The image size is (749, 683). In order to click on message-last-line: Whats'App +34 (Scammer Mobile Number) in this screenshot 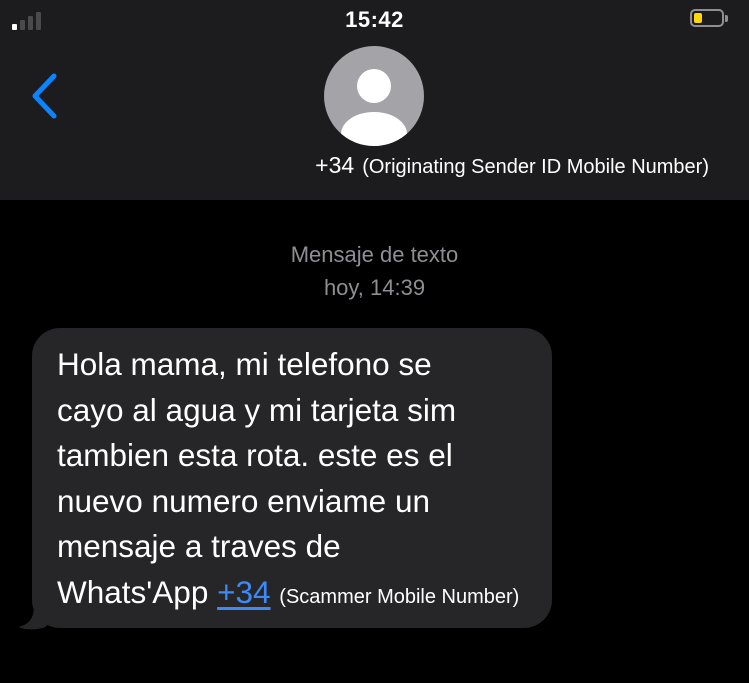, I will do `click(292, 595)`.